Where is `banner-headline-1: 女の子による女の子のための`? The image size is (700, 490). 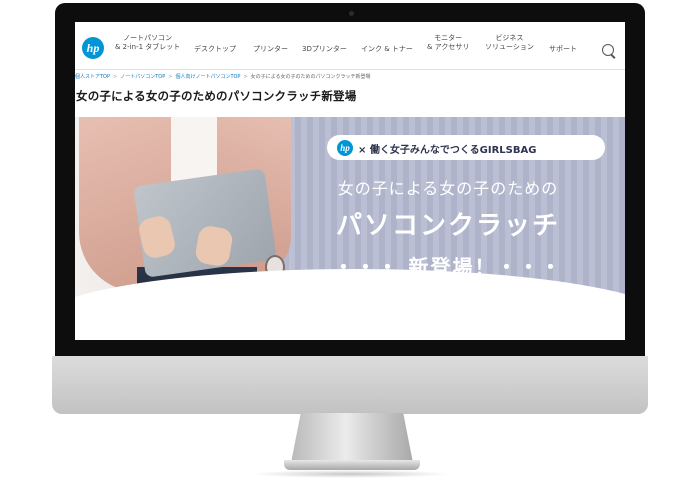
banner-headline-1: 女の子による女の子のための is located at coordinates (448, 188).